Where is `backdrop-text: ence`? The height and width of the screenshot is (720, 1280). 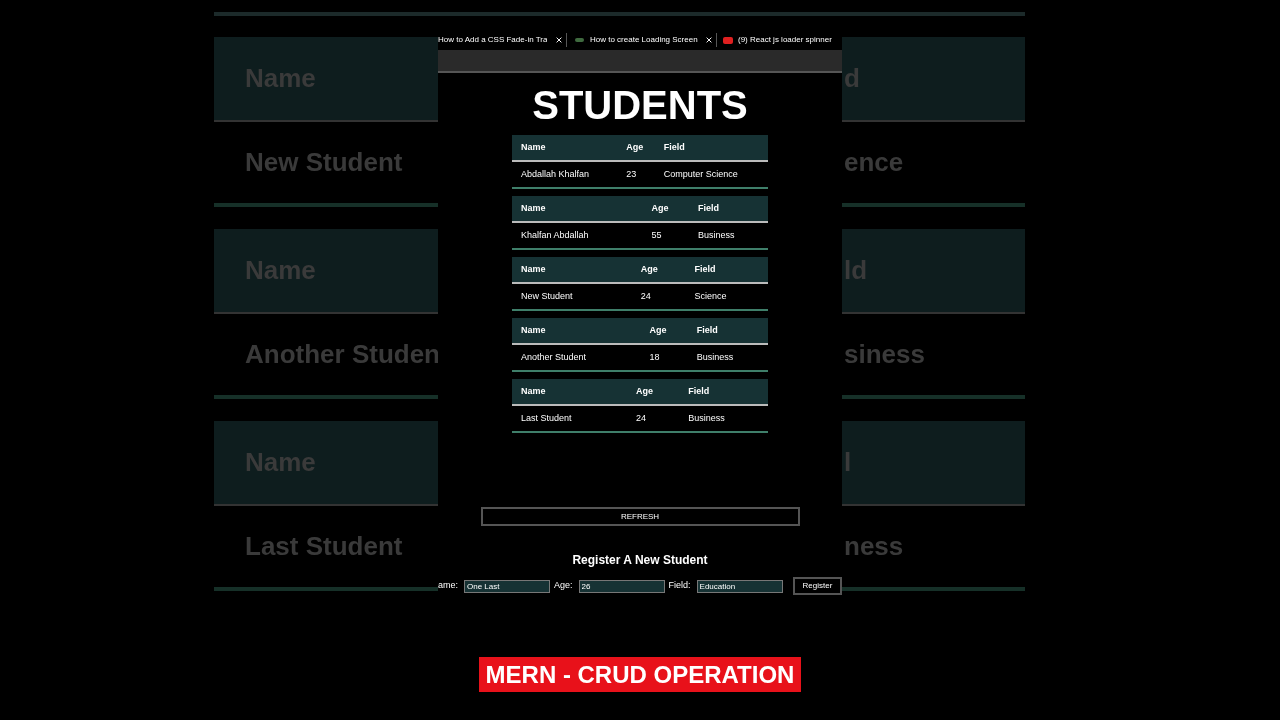 backdrop-text: ence is located at coordinates (873, 162).